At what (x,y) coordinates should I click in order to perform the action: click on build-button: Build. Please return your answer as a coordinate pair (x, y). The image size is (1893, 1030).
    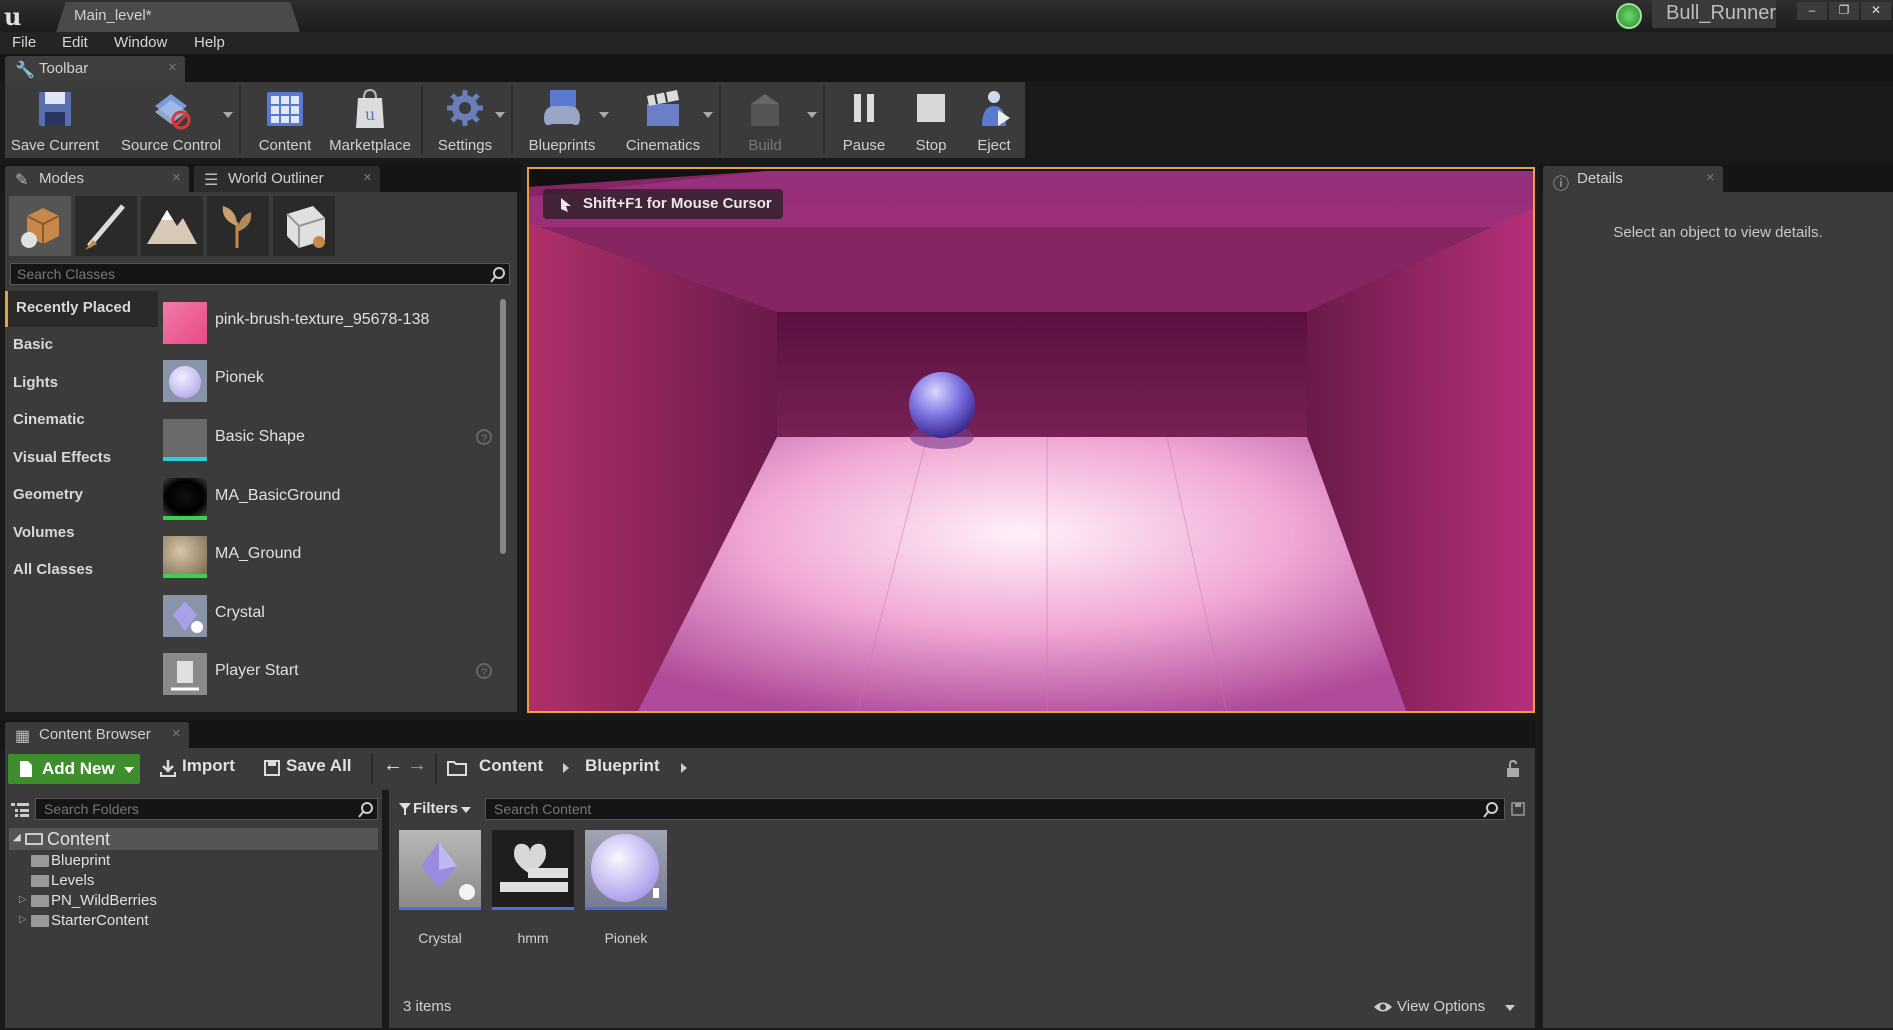
    Looking at the image, I should click on (765, 120).